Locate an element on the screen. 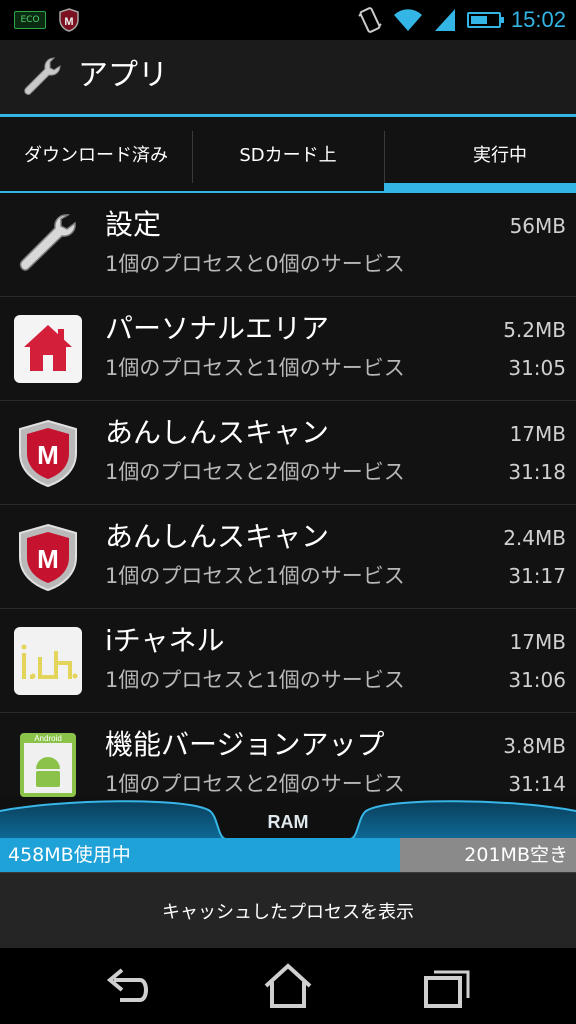 The width and height of the screenshot is (576, 1024). app-memory: 2.4MB is located at coordinates (534, 538).